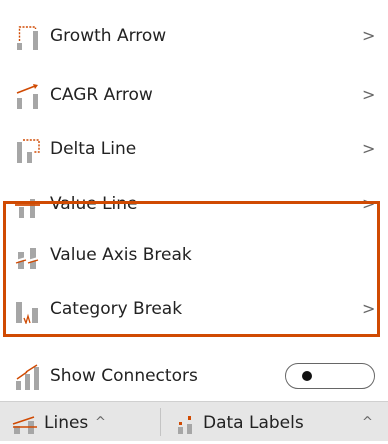 This screenshot has height=444, width=388. What do you see at coordinates (66, 423) in the screenshot?
I see `tab-lines-label: Lines` at bounding box center [66, 423].